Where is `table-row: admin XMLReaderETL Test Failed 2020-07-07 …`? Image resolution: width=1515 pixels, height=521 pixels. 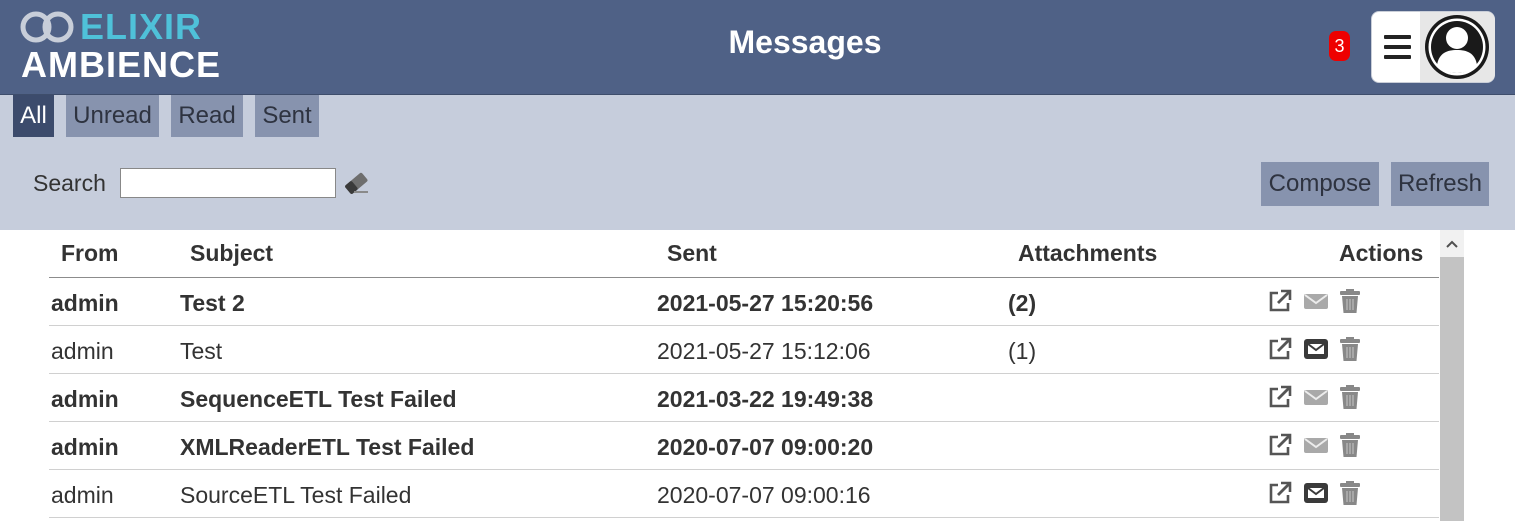
table-row: admin XMLReaderETL Test Failed 2020-07-07 … is located at coordinates (744, 446).